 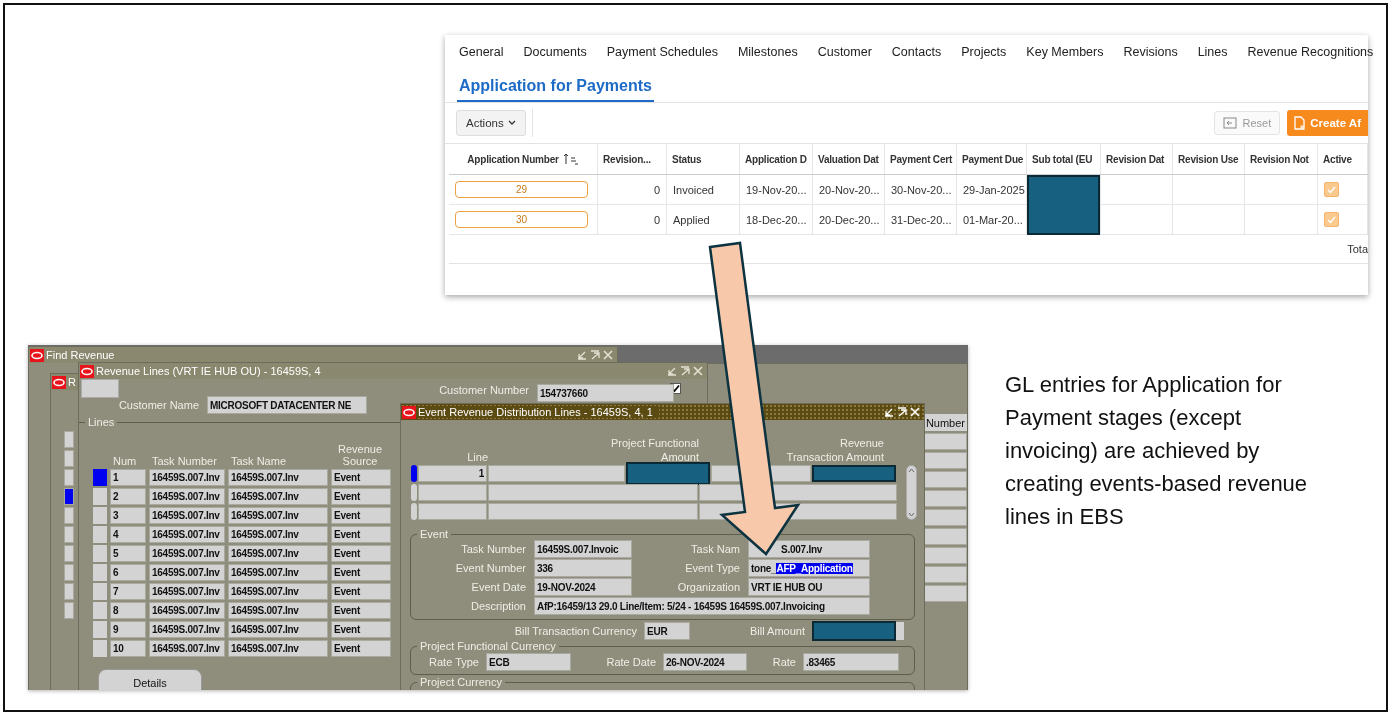 What do you see at coordinates (605, 393) in the screenshot?
I see `input-field: 154737660` at bounding box center [605, 393].